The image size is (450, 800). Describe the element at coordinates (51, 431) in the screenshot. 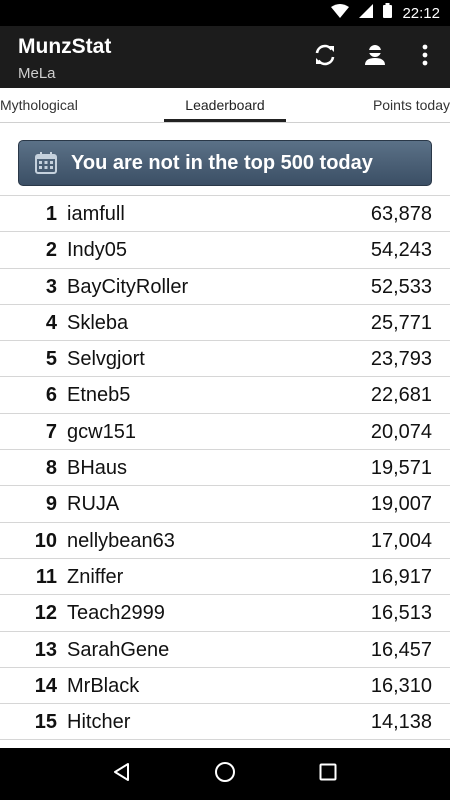

I see `rank-number: 7` at that location.